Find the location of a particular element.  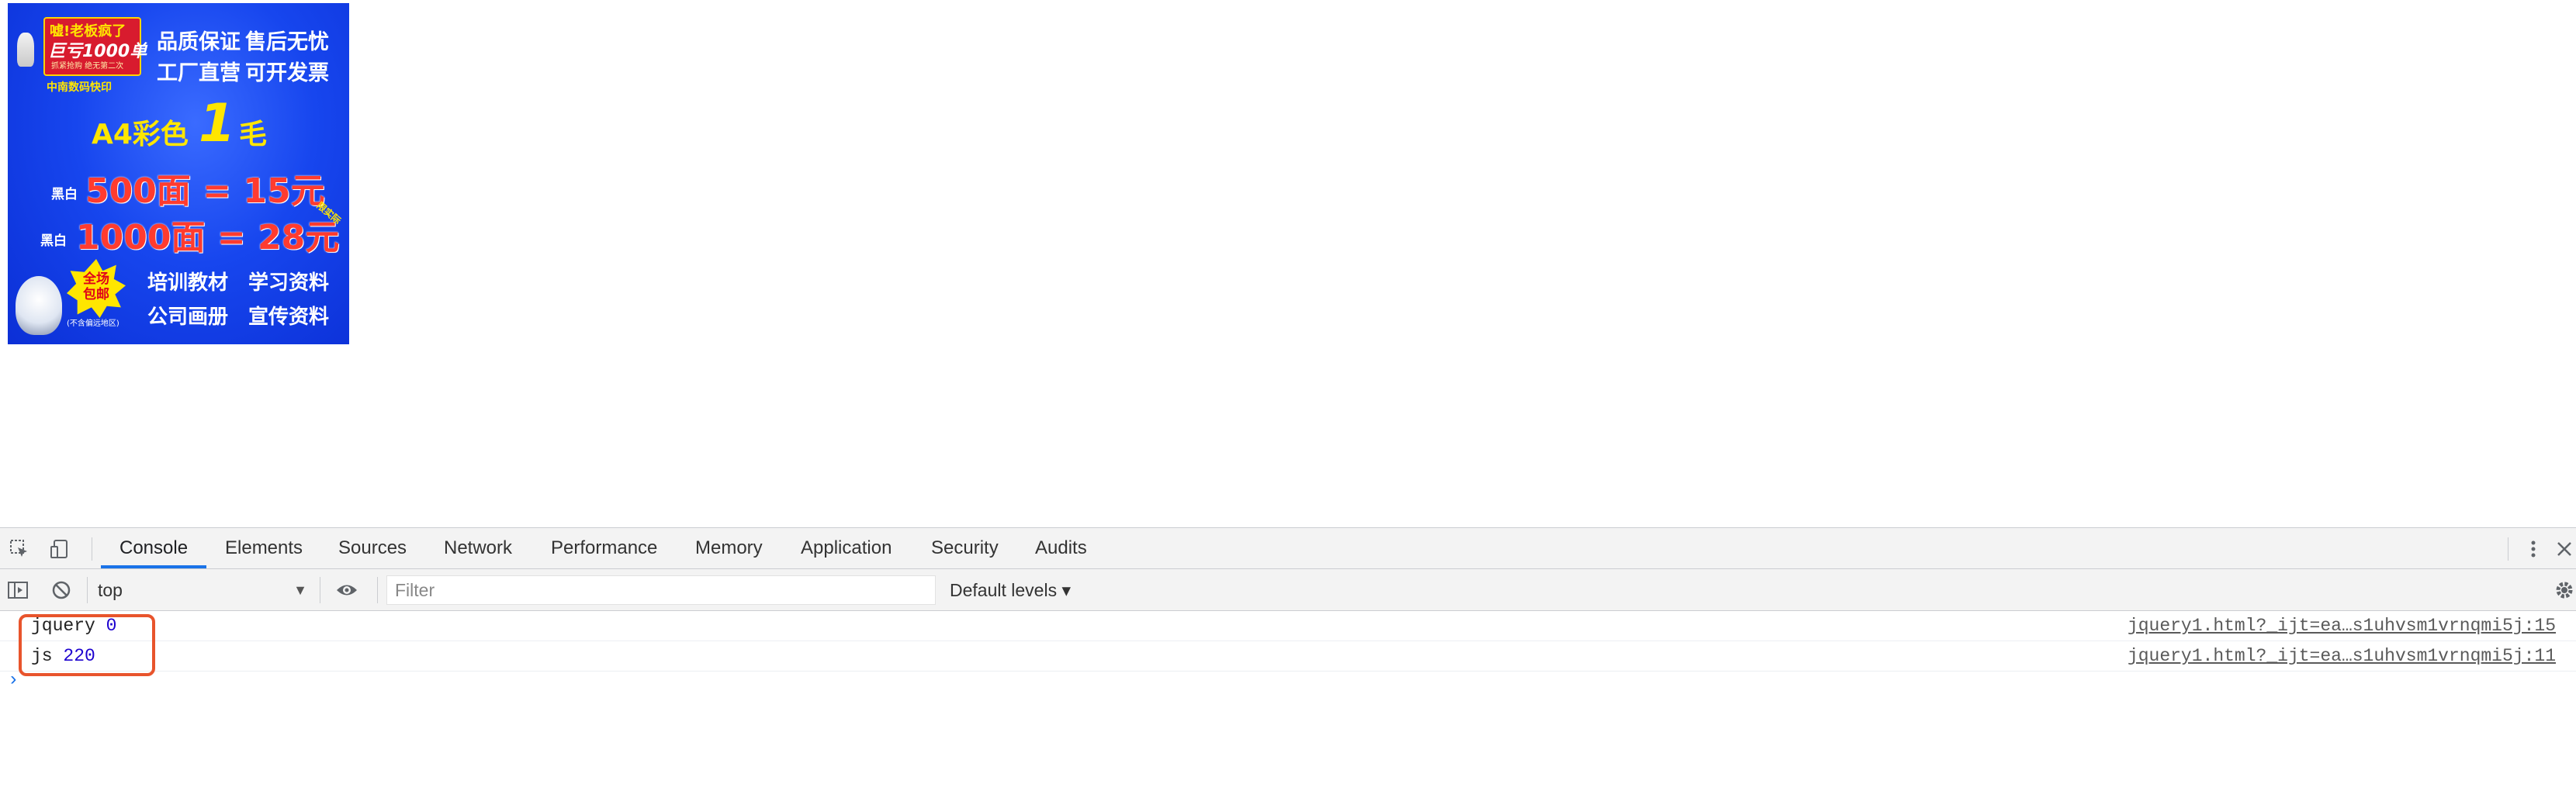

context-select-value: top is located at coordinates (110, 590).